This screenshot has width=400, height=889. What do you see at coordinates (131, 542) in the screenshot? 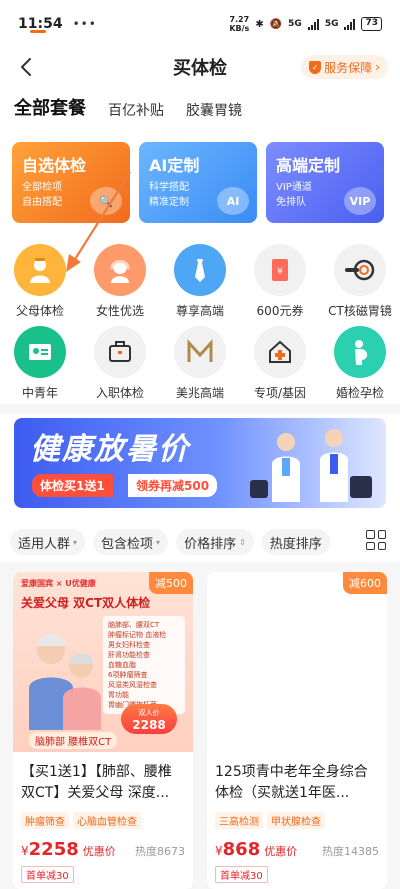
I see `filter-items: 包含检项 ▾` at bounding box center [131, 542].